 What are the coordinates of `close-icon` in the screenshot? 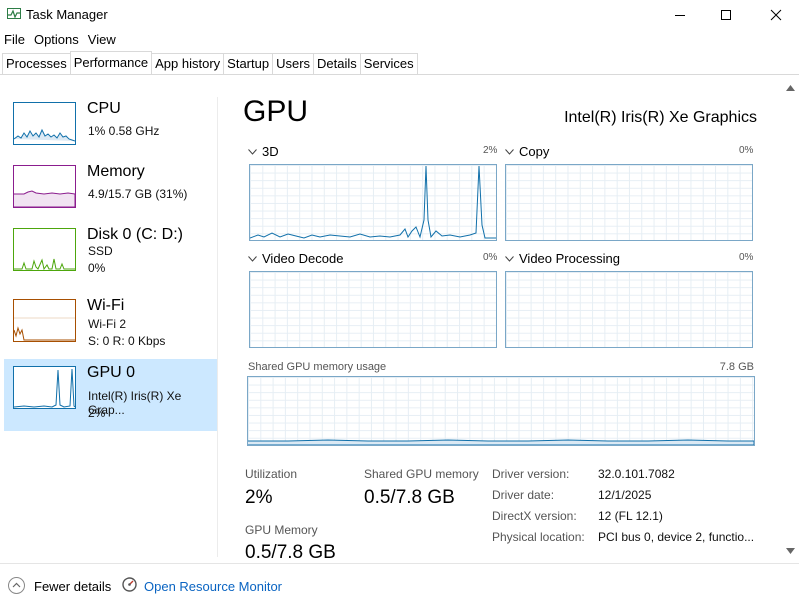 It's located at (776, 15).